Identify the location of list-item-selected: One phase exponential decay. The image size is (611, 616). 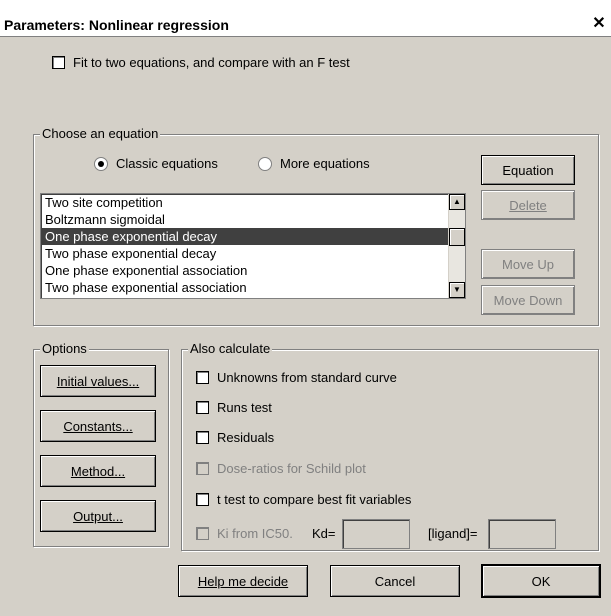
(253, 236).